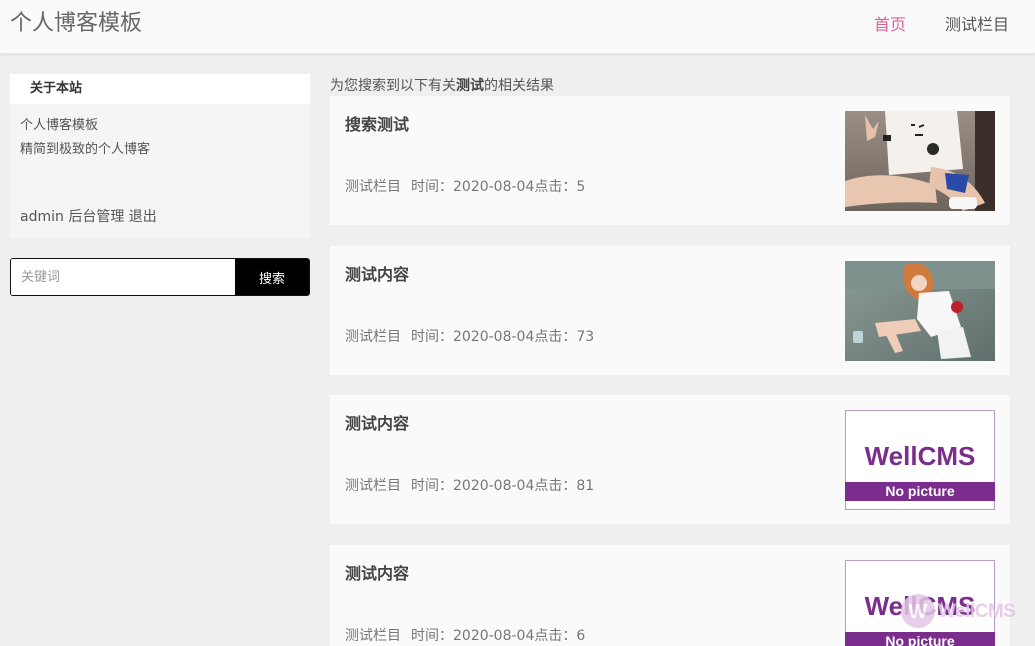  I want to click on top-header: 个人博客模板 首页 测试栏目, so click(517, 27).